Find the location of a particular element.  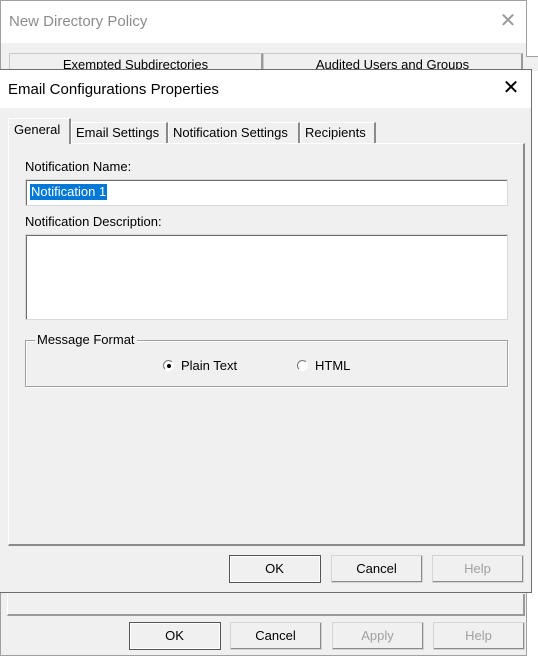

notification-name-value: Notification 1 is located at coordinates (69, 192).